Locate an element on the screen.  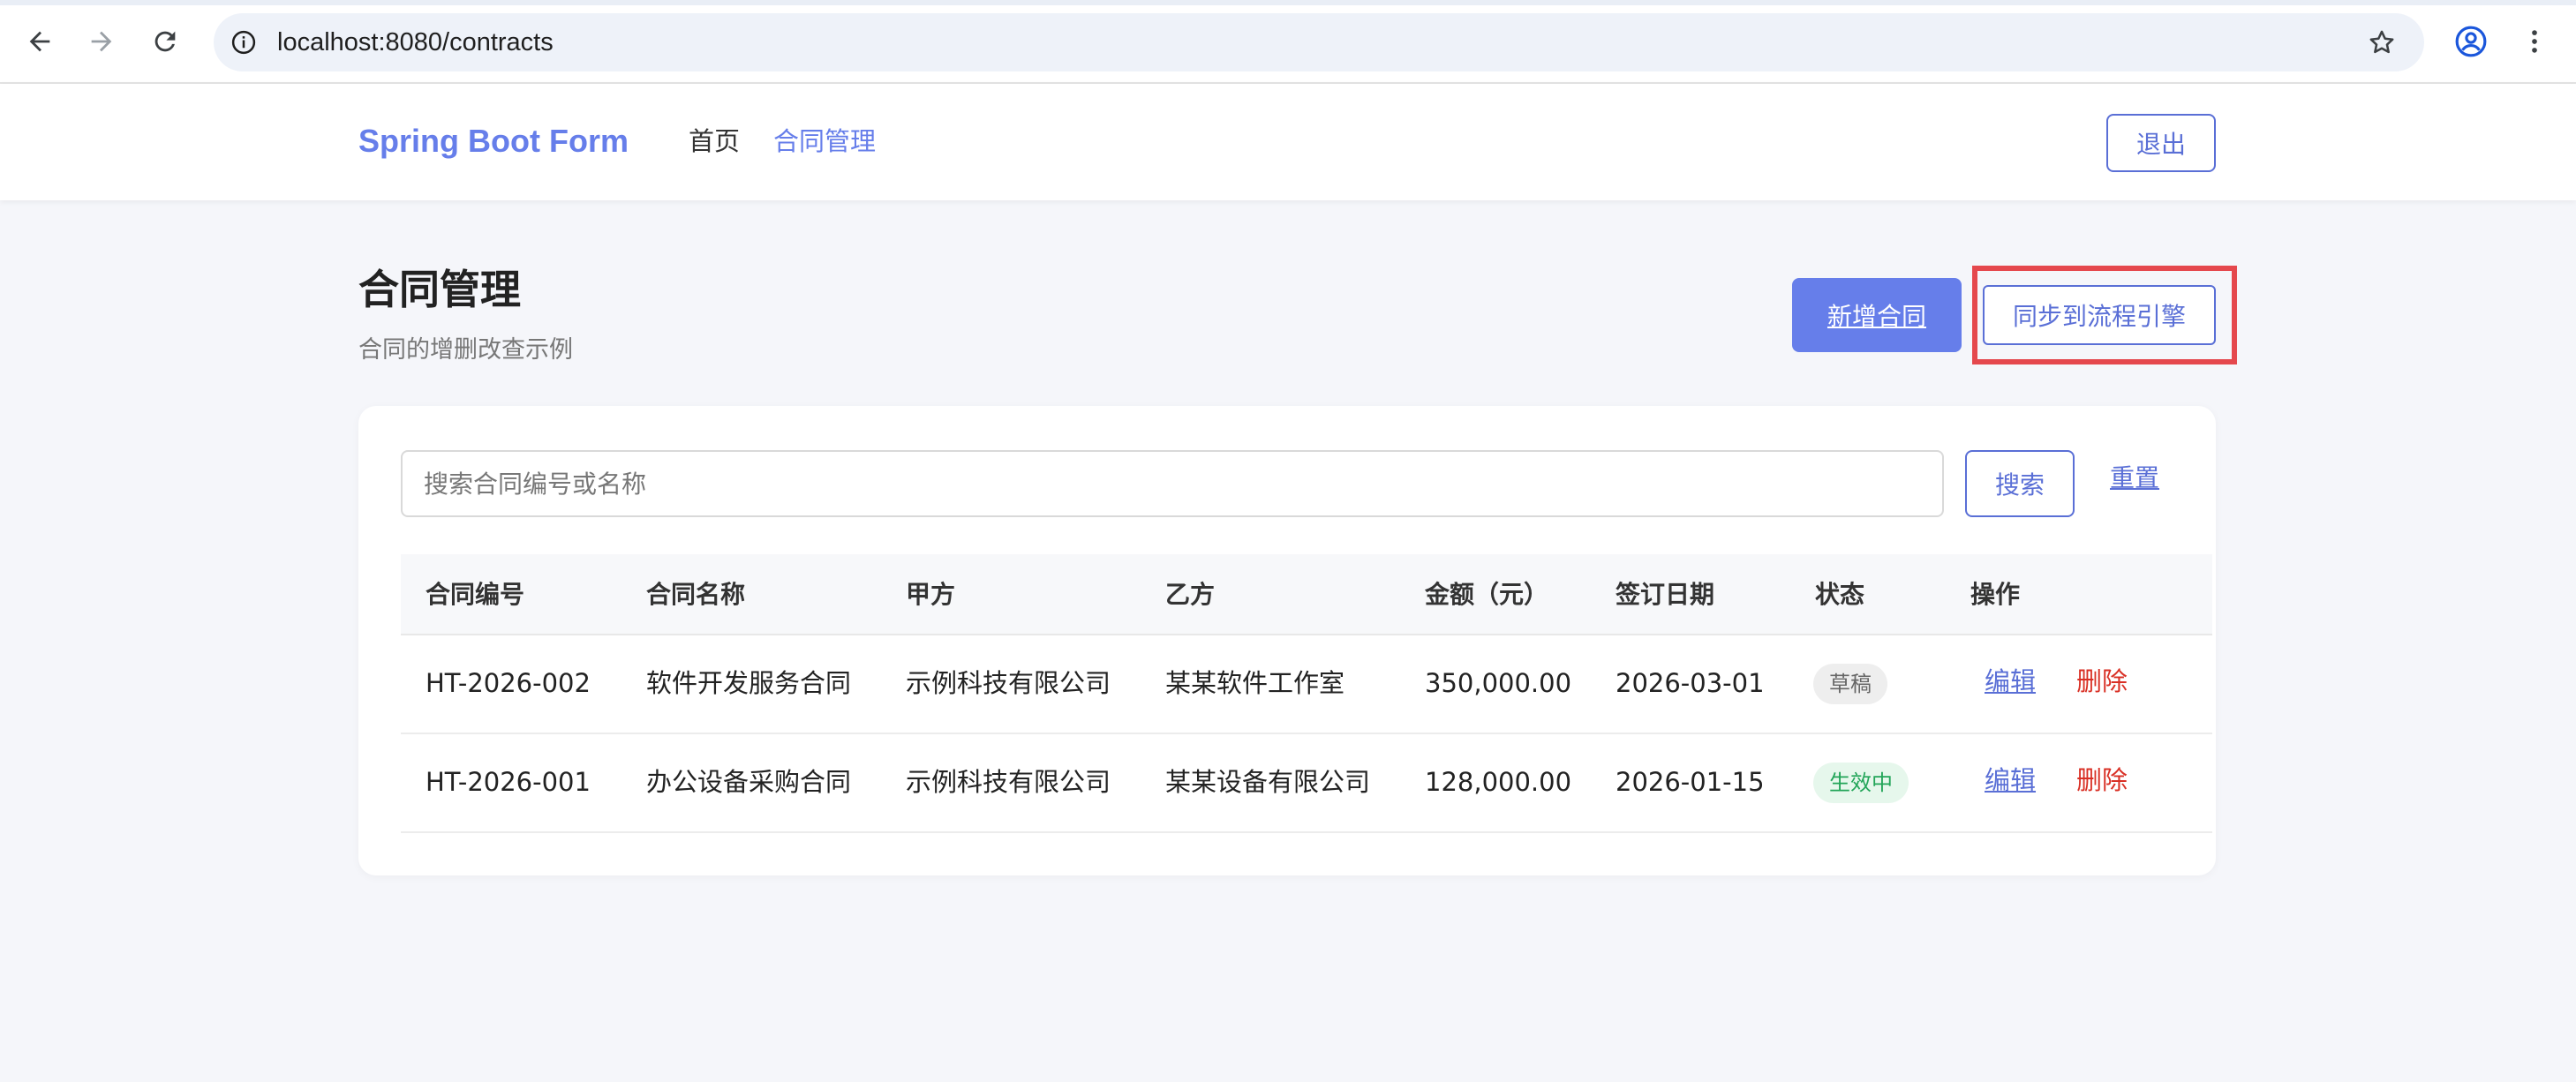
cell-amount: 128,000.00 is located at coordinates (1499, 782).